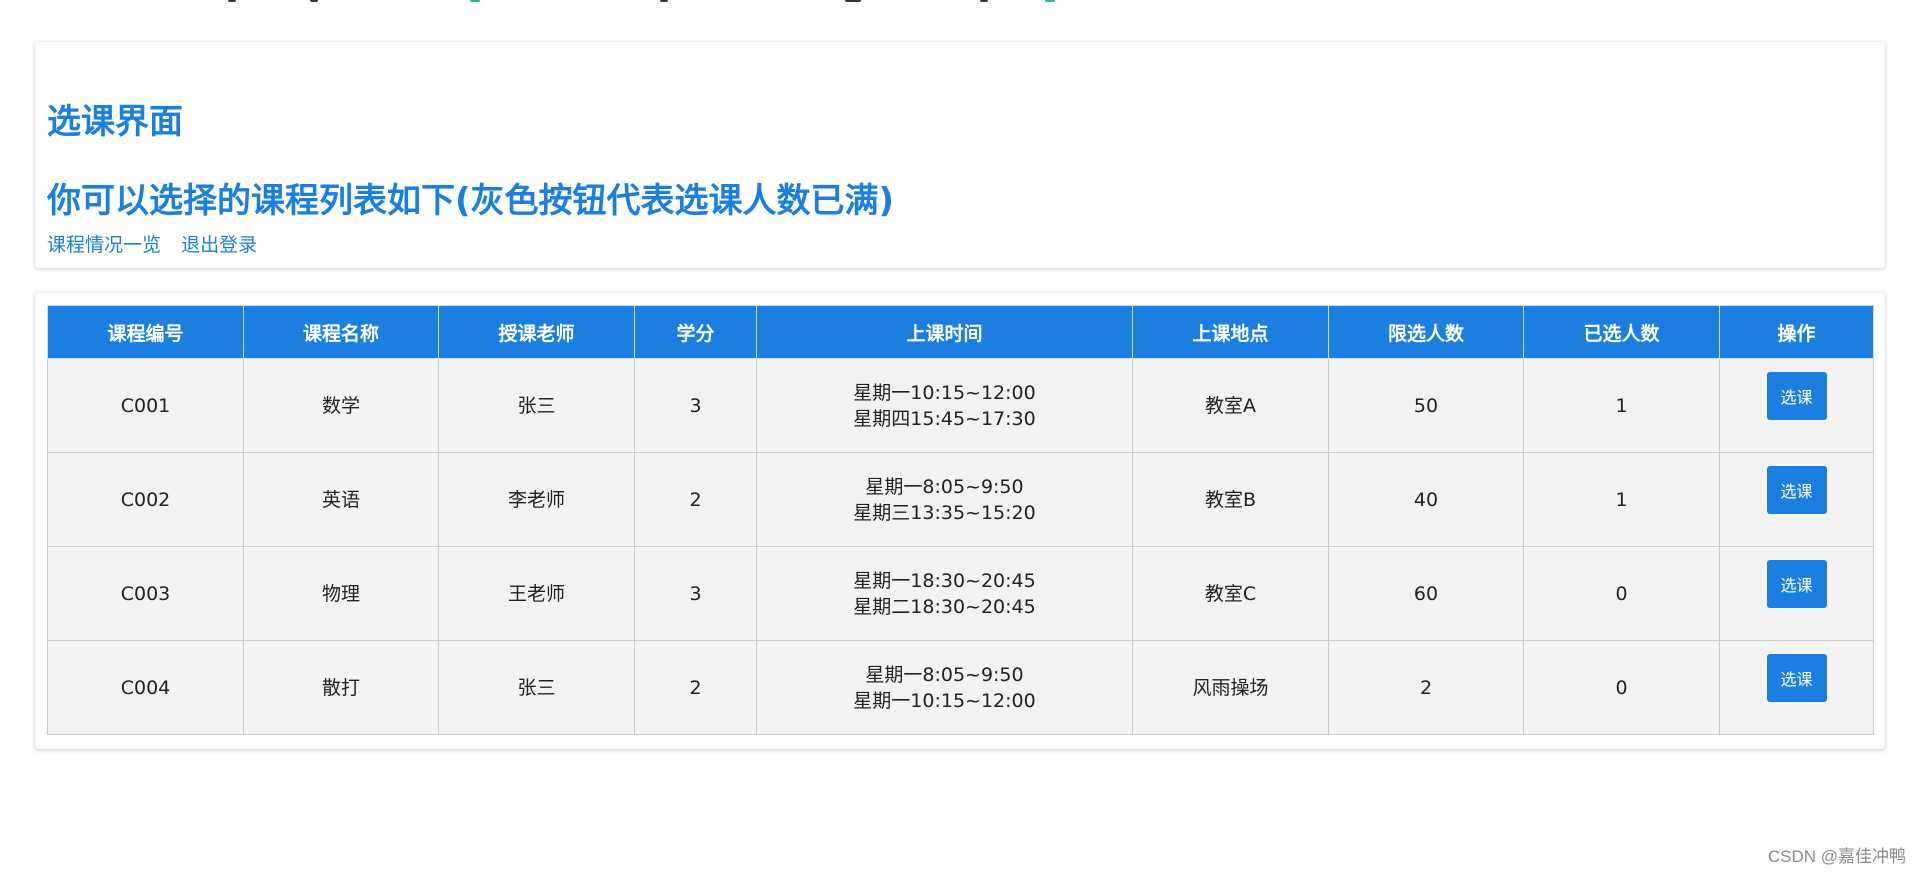 Image resolution: width=1920 pixels, height=875 pixels. I want to click on place-cell: 教室A, so click(1230, 405).